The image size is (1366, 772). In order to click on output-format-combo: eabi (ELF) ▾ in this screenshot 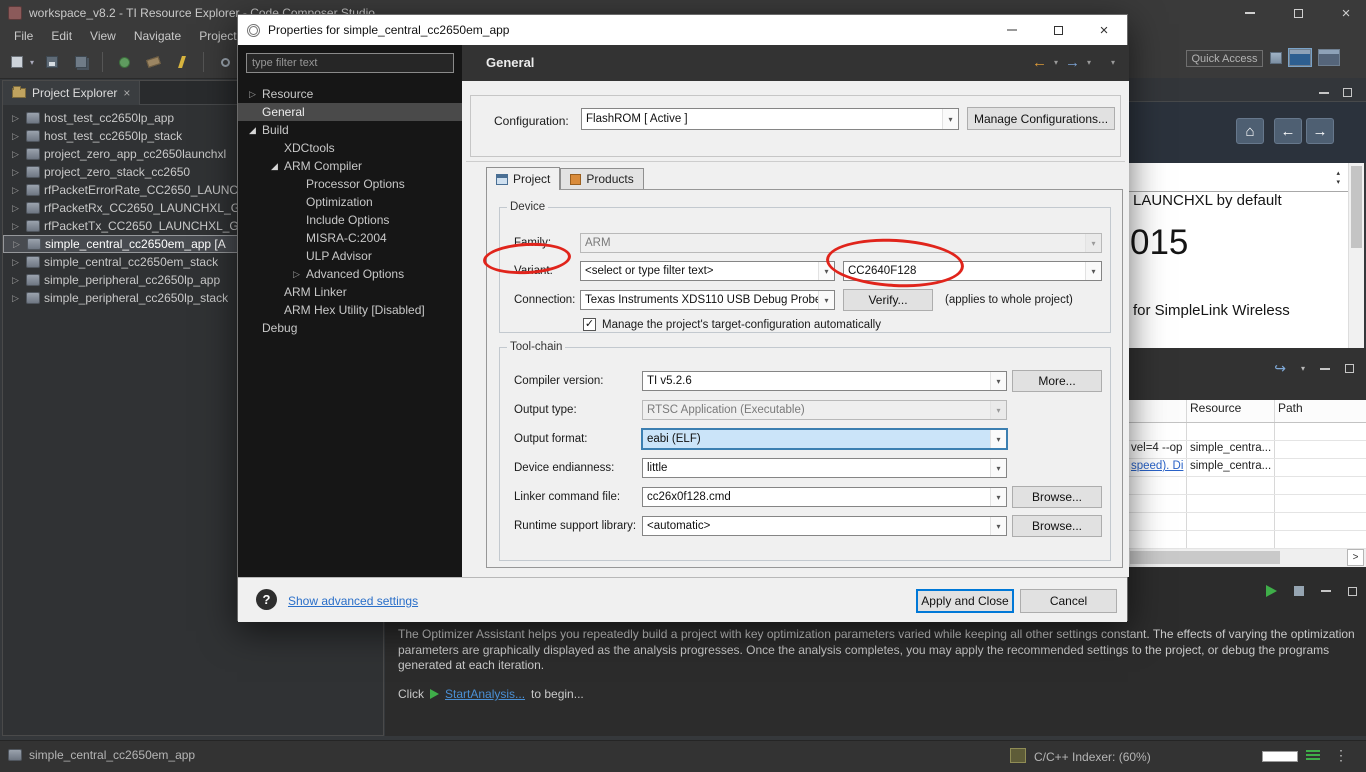, I will do `click(824, 439)`.